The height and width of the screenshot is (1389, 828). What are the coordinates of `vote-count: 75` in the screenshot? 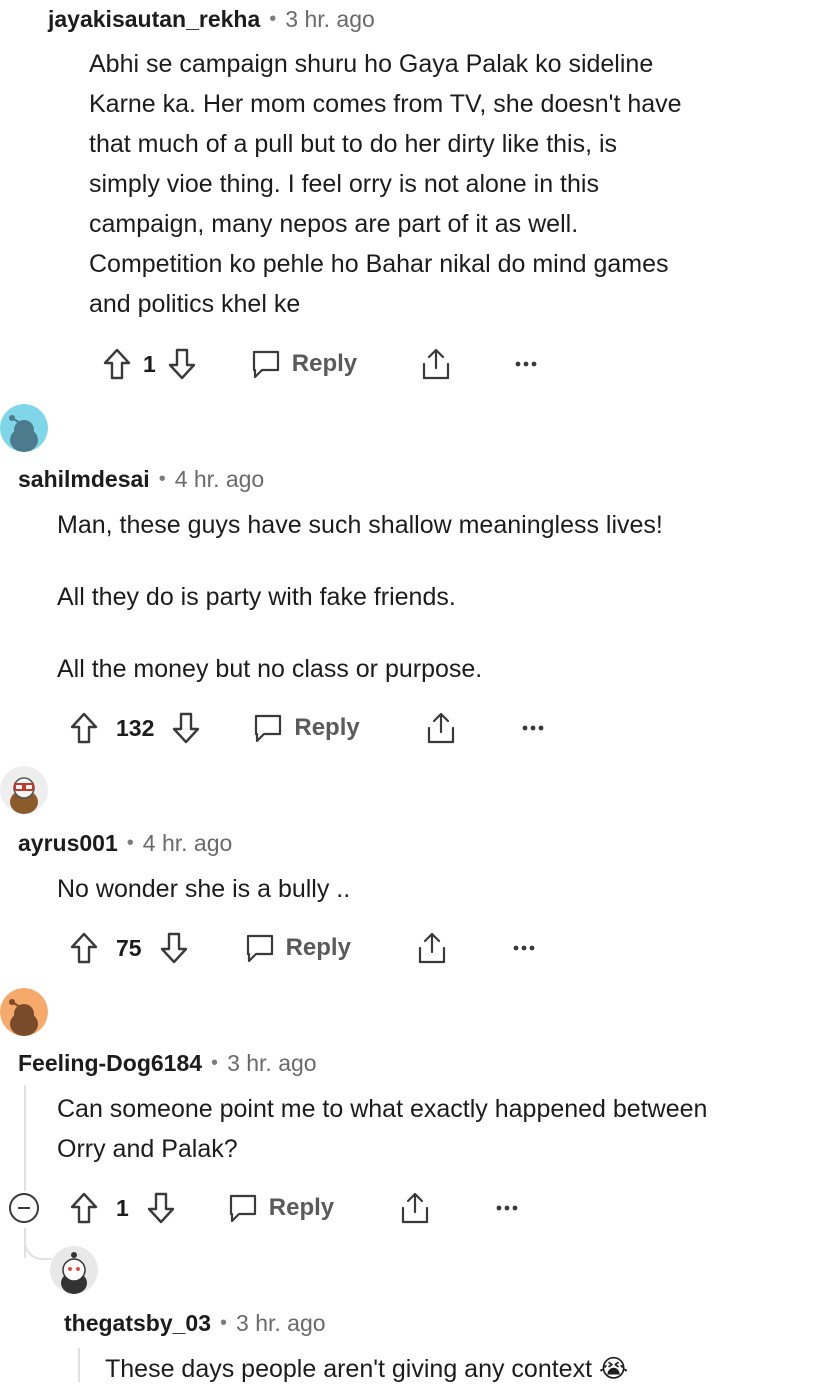 It's located at (129, 947).